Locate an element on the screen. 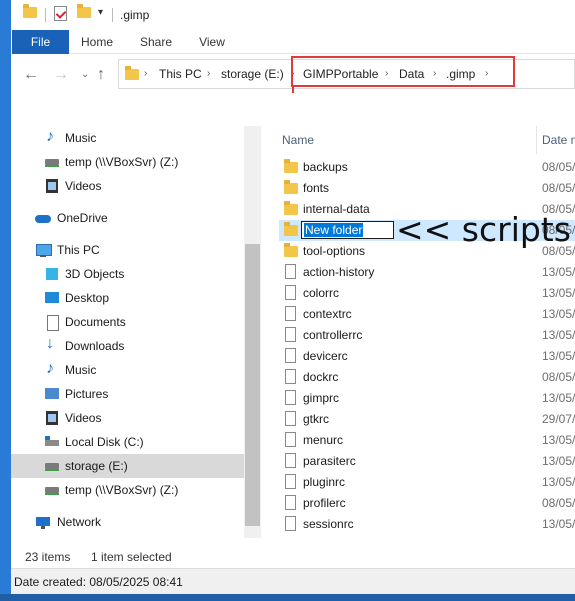  file-row: fonts 08/05/ is located at coordinates (427, 188).